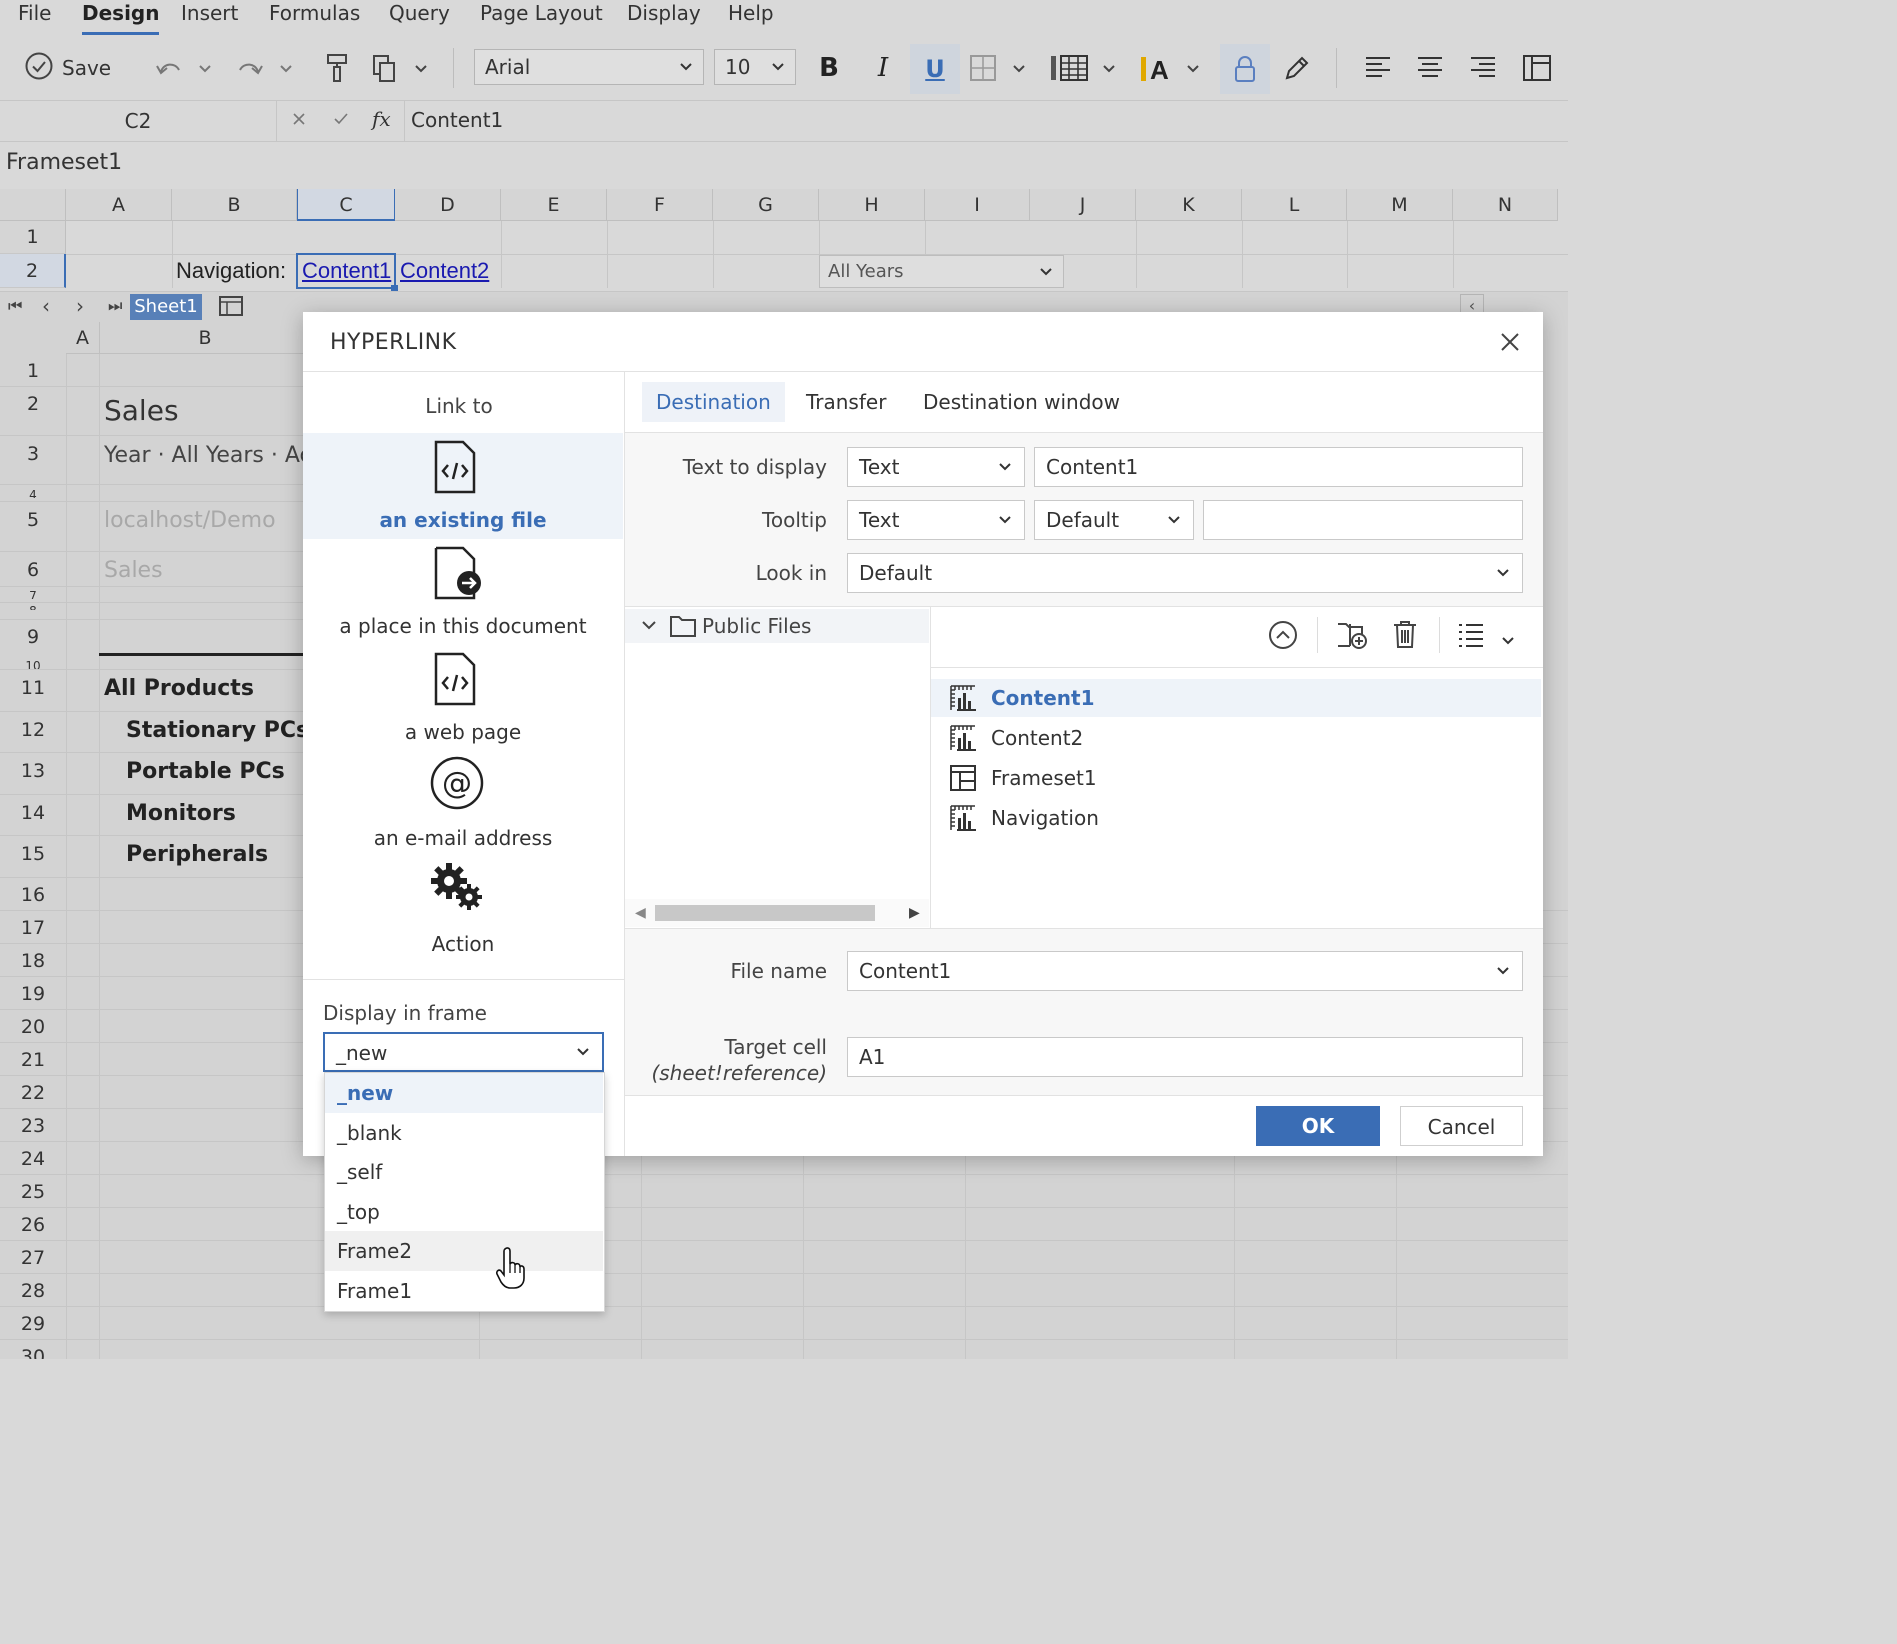  Describe the element at coordinates (33, 1225) in the screenshot. I see `lower-row-26: 26` at that location.